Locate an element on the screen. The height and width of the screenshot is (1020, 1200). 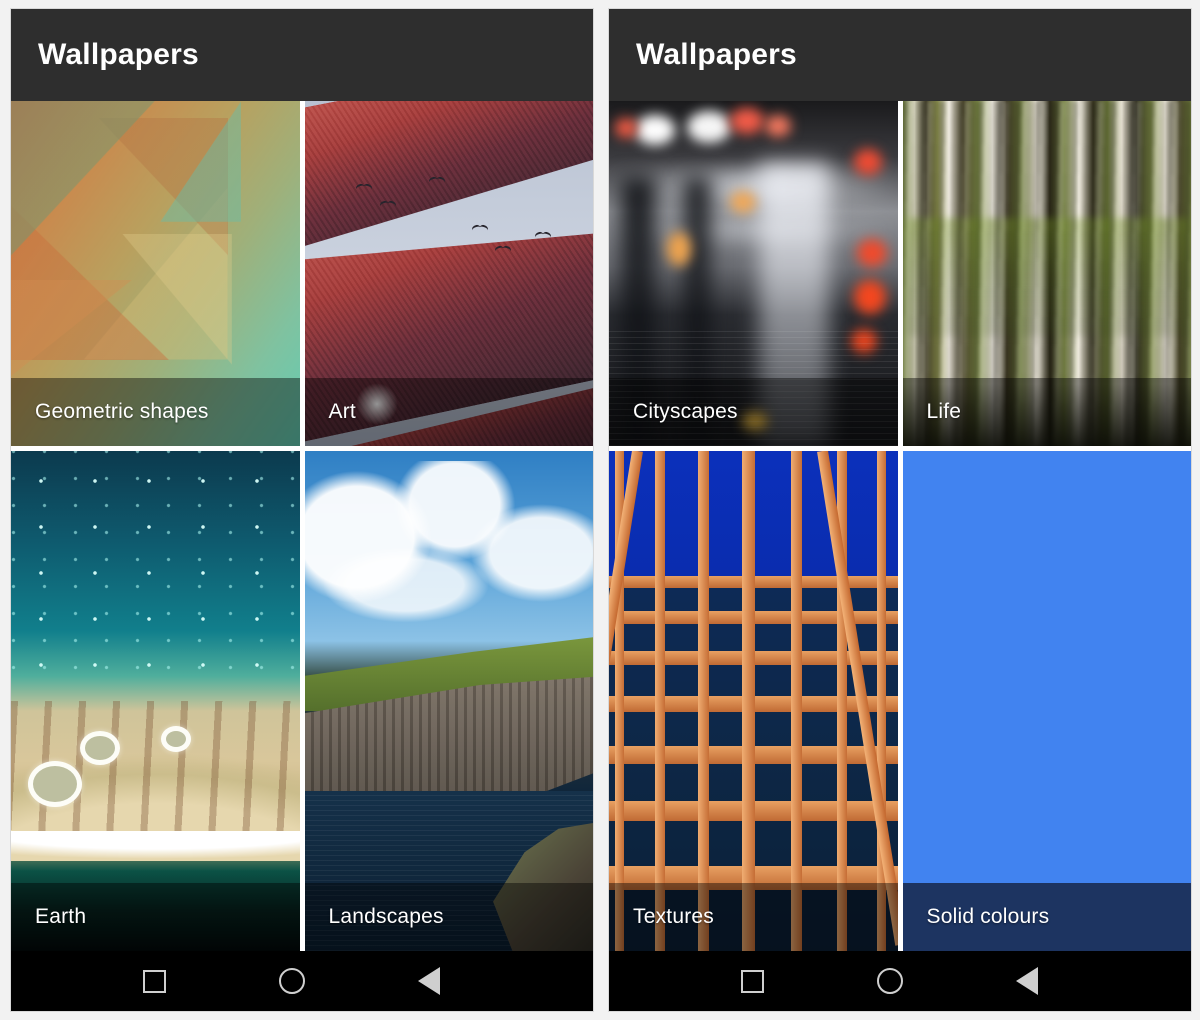
thumbnail-earth is located at coordinates (155, 701).